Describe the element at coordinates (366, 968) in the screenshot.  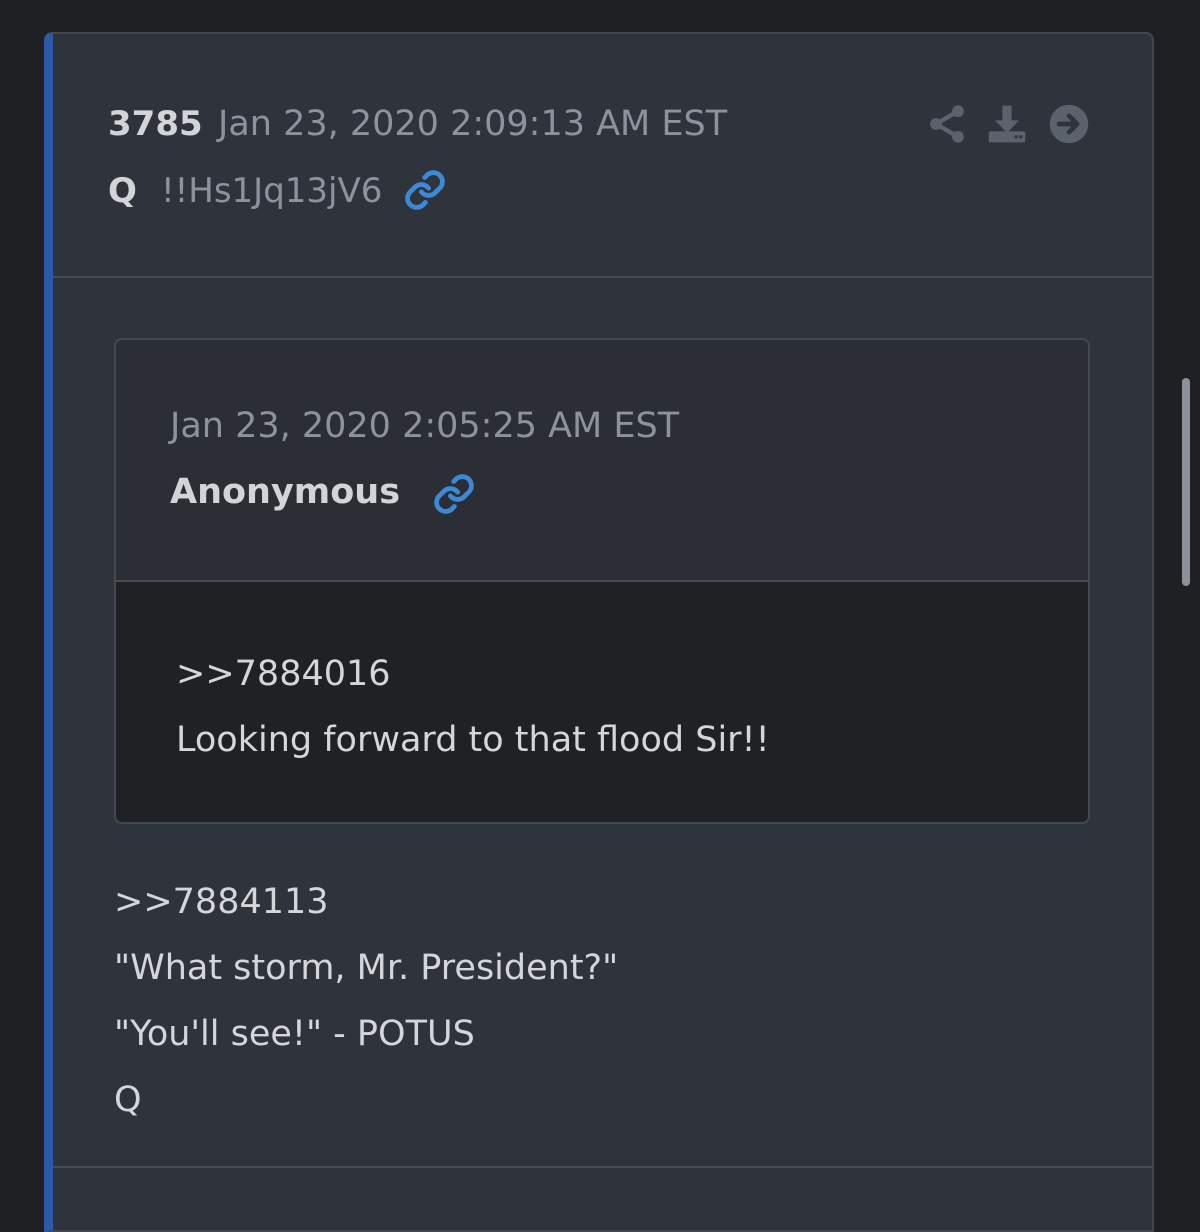
I see `post-text-line: "What storm, Mr. President?"` at that location.